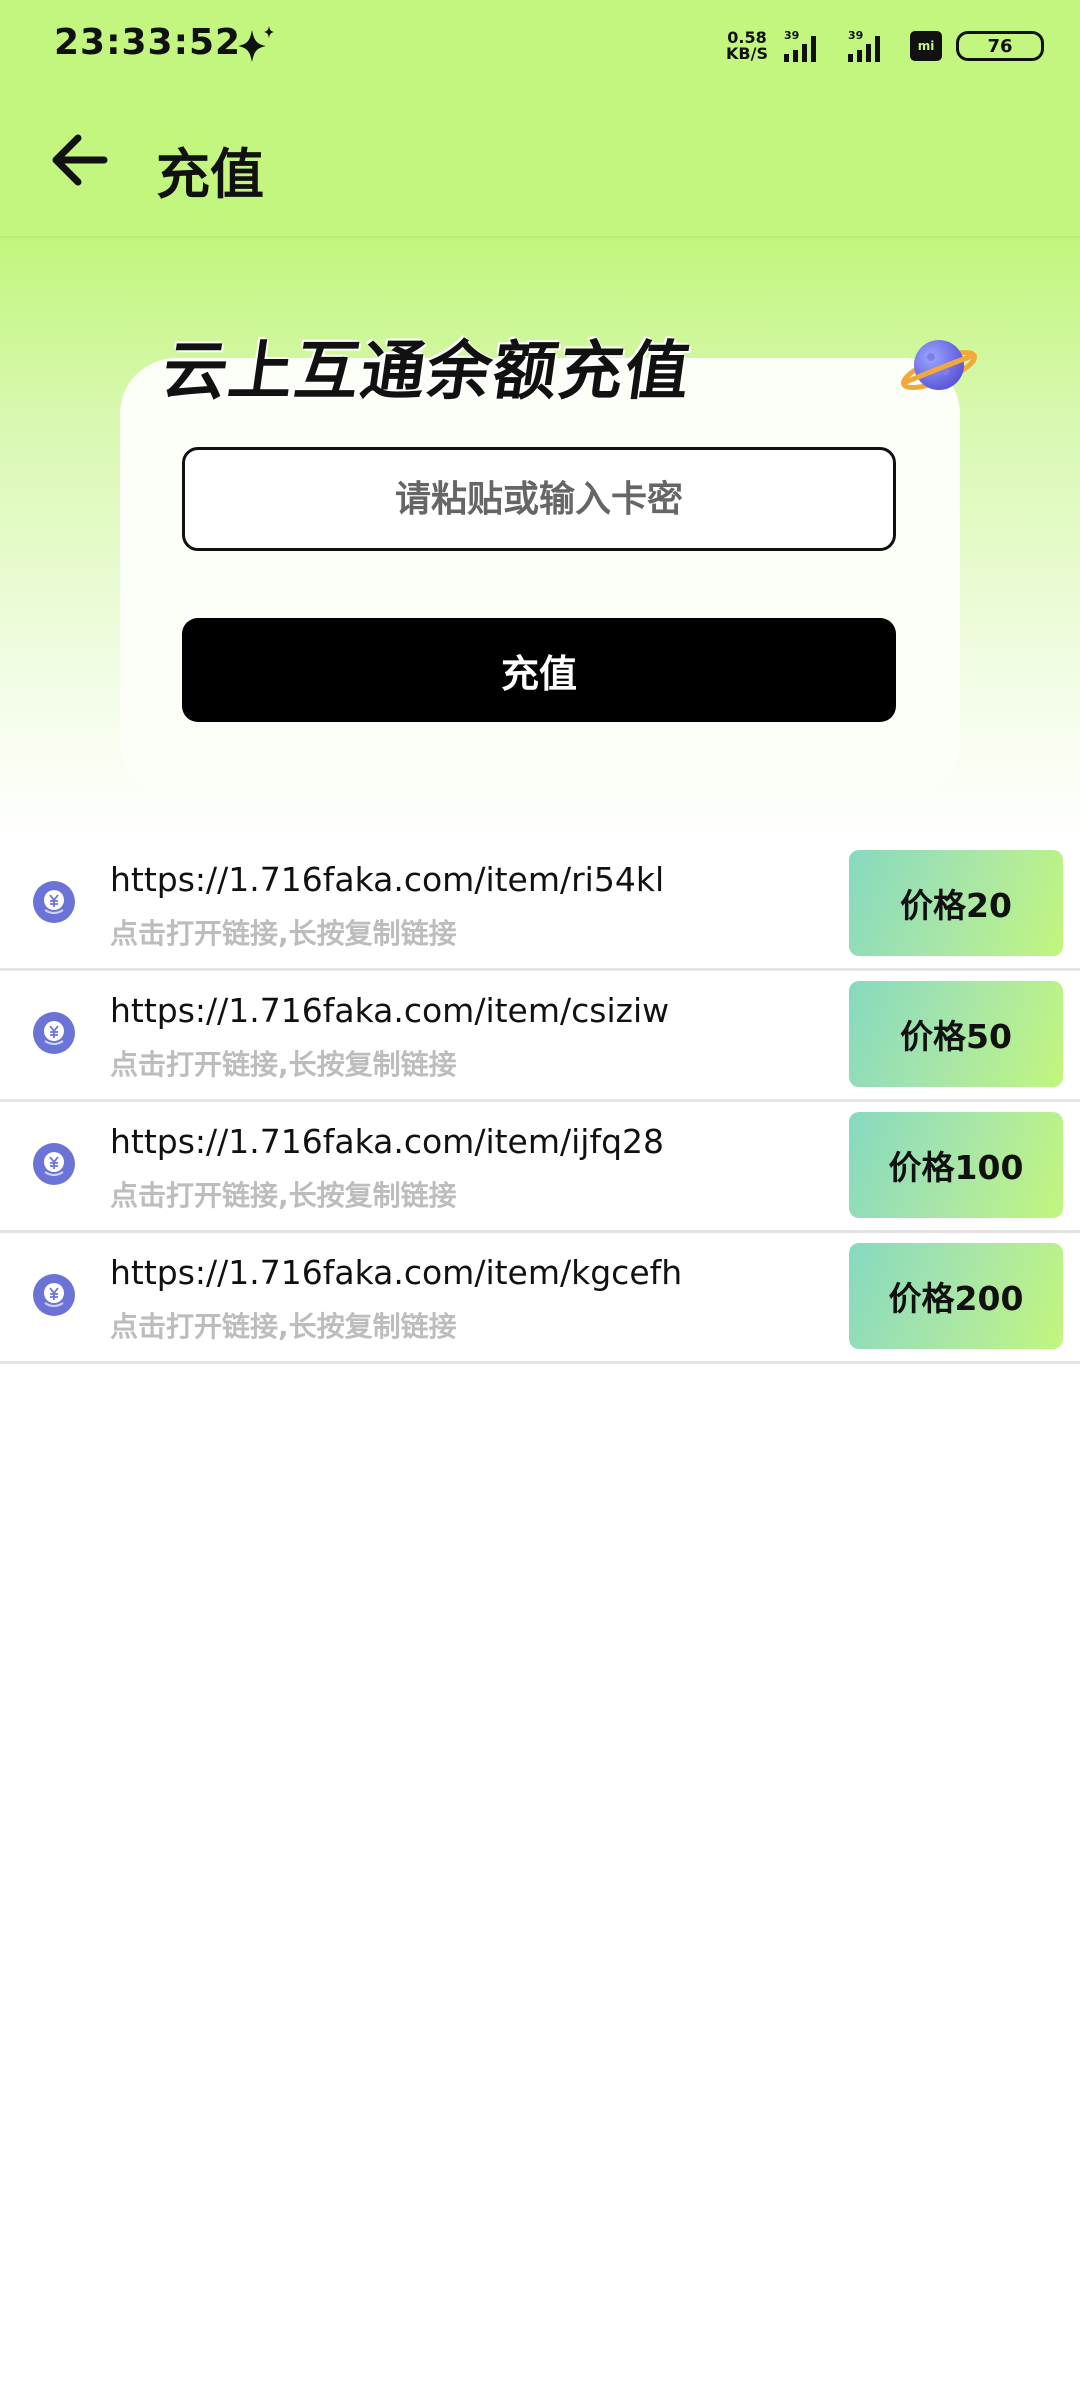 The height and width of the screenshot is (2400, 1080). What do you see at coordinates (956, 1165) in the screenshot?
I see `price-button: 价格100` at bounding box center [956, 1165].